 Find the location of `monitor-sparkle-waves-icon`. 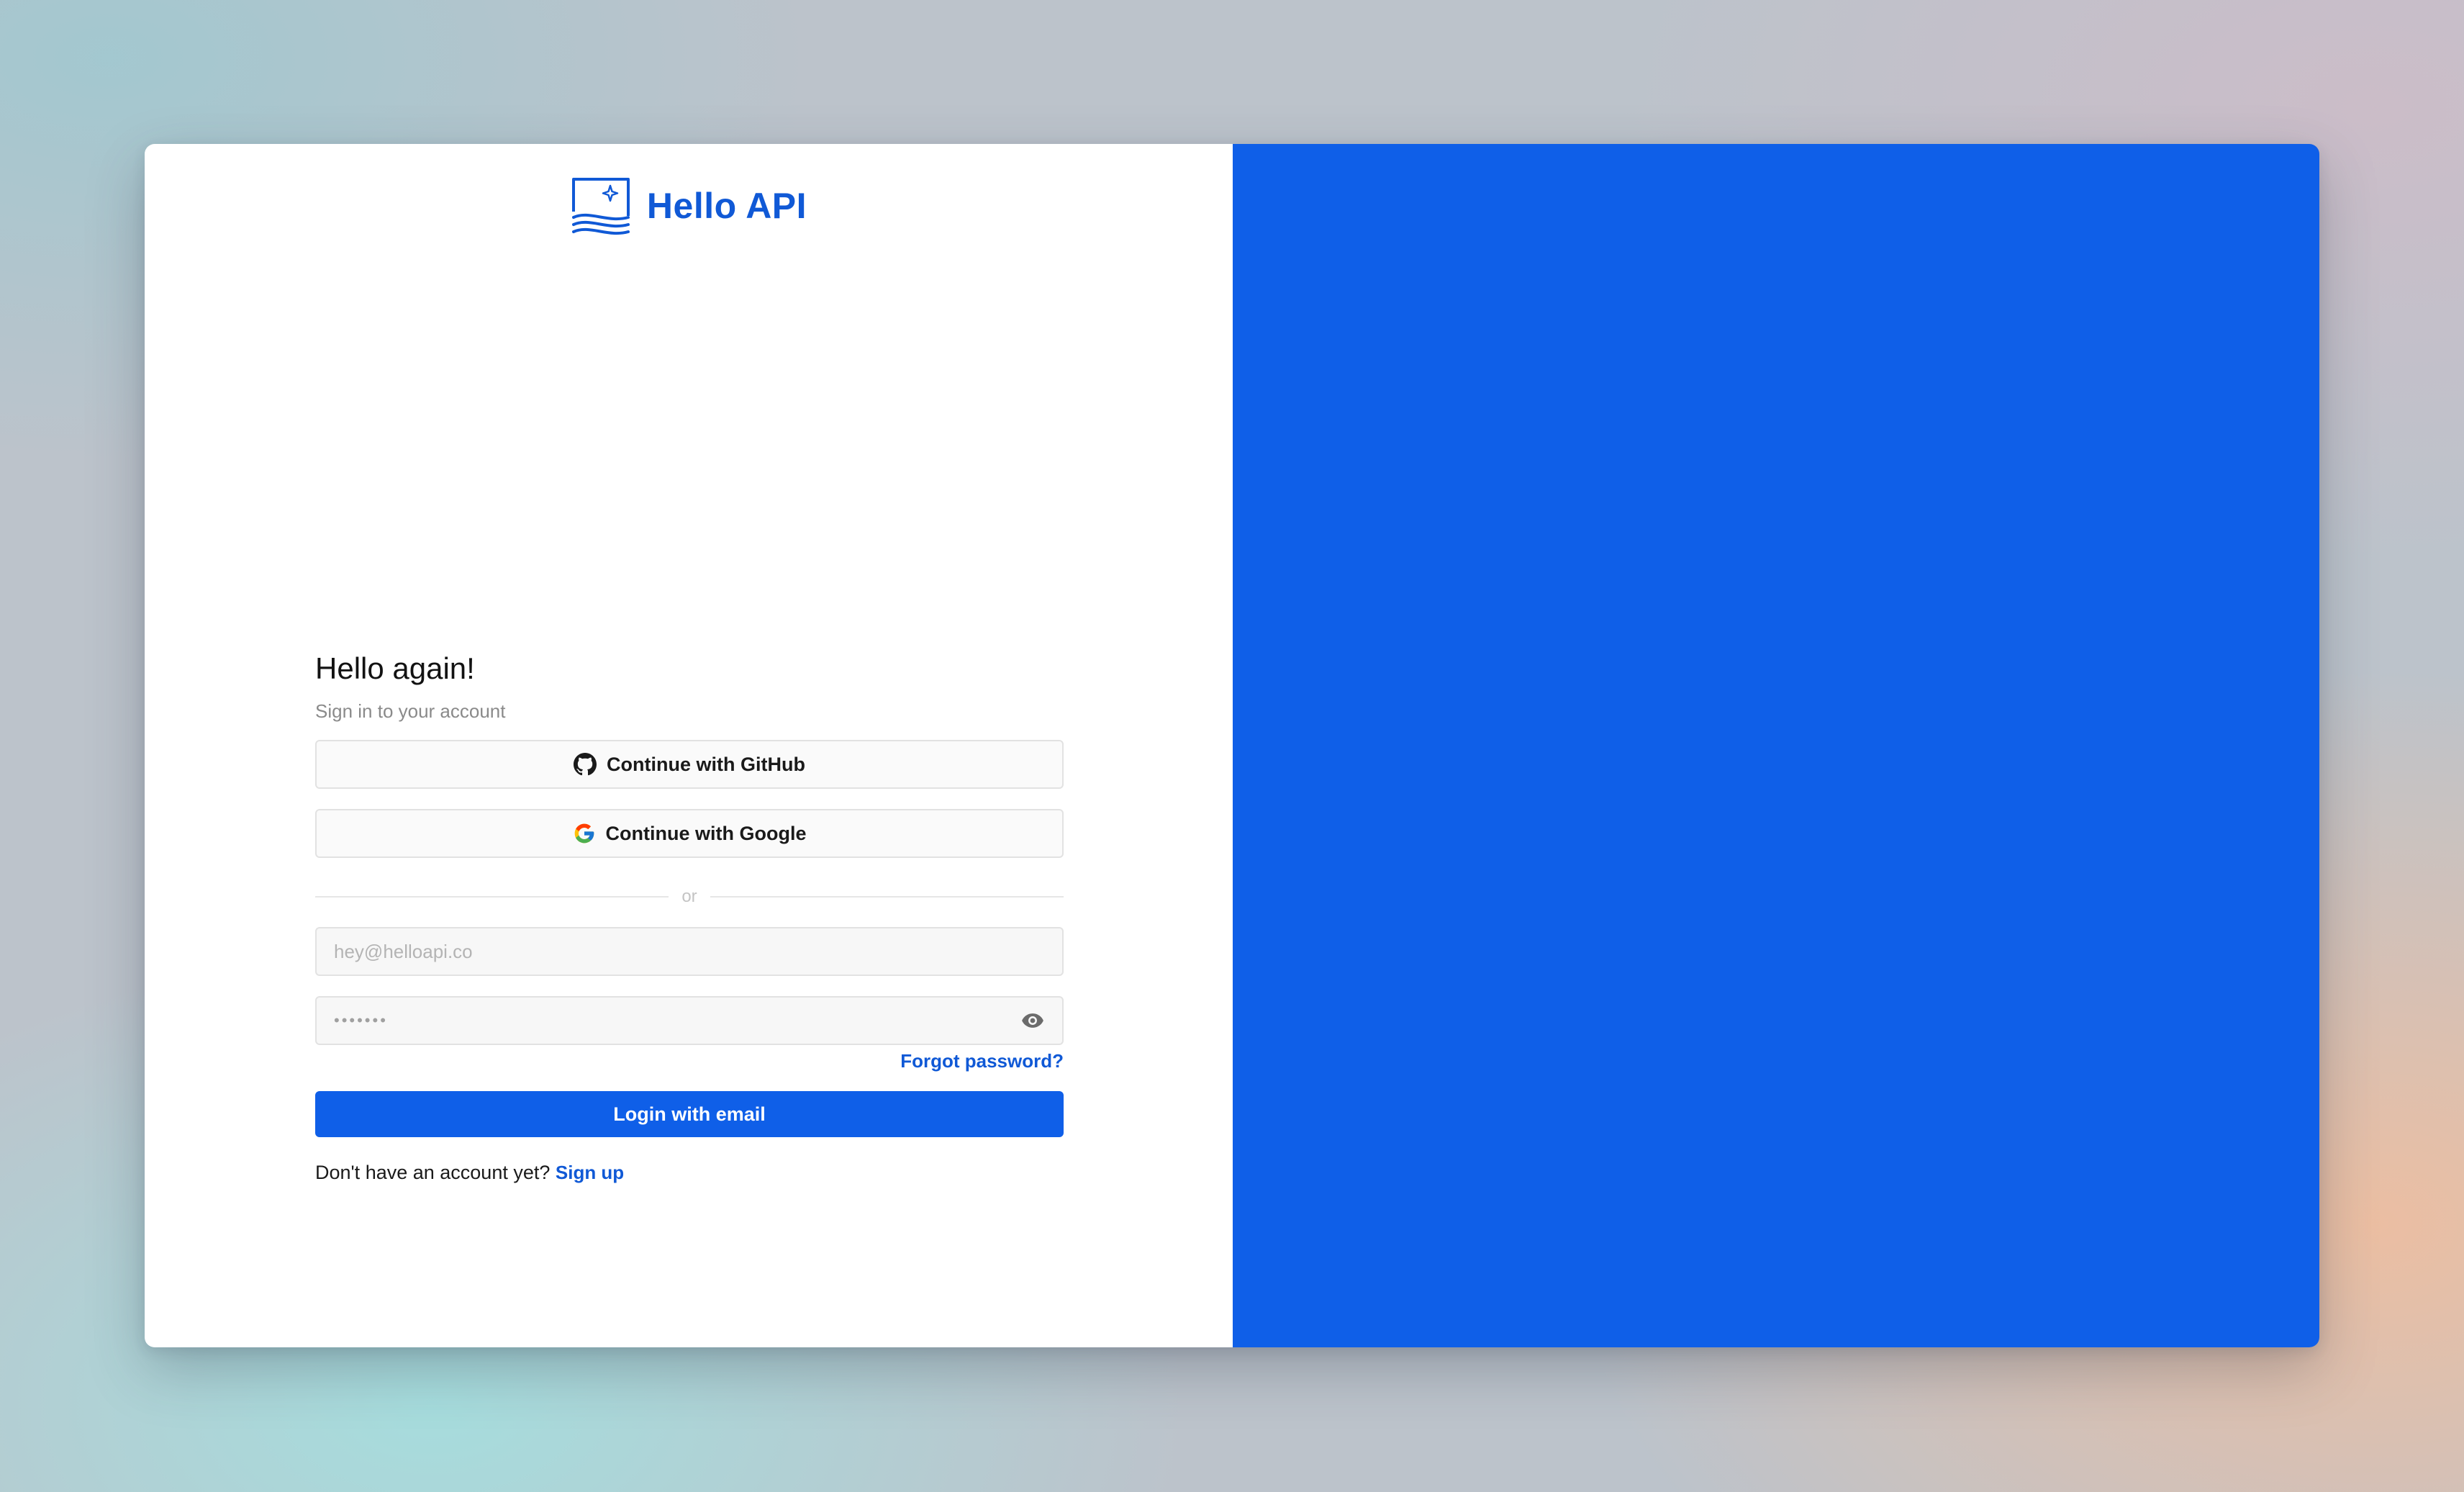

monitor-sparkle-waves-icon is located at coordinates (600, 207).